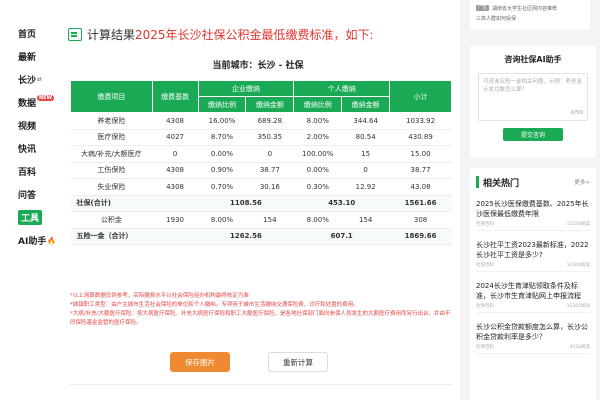 This screenshot has width=600, height=400. I want to click on switch-city-icon: ⇄, so click(40, 79).